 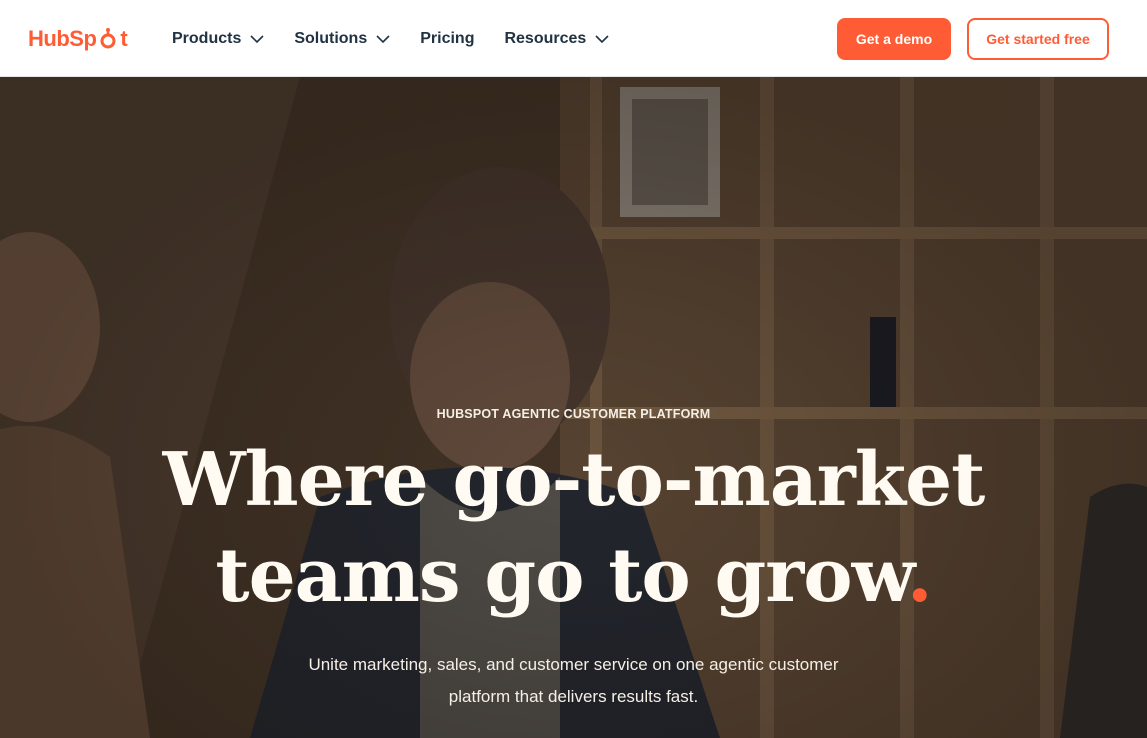 What do you see at coordinates (574, 480) in the screenshot?
I see `headline-line-1: Where go-to-market` at bounding box center [574, 480].